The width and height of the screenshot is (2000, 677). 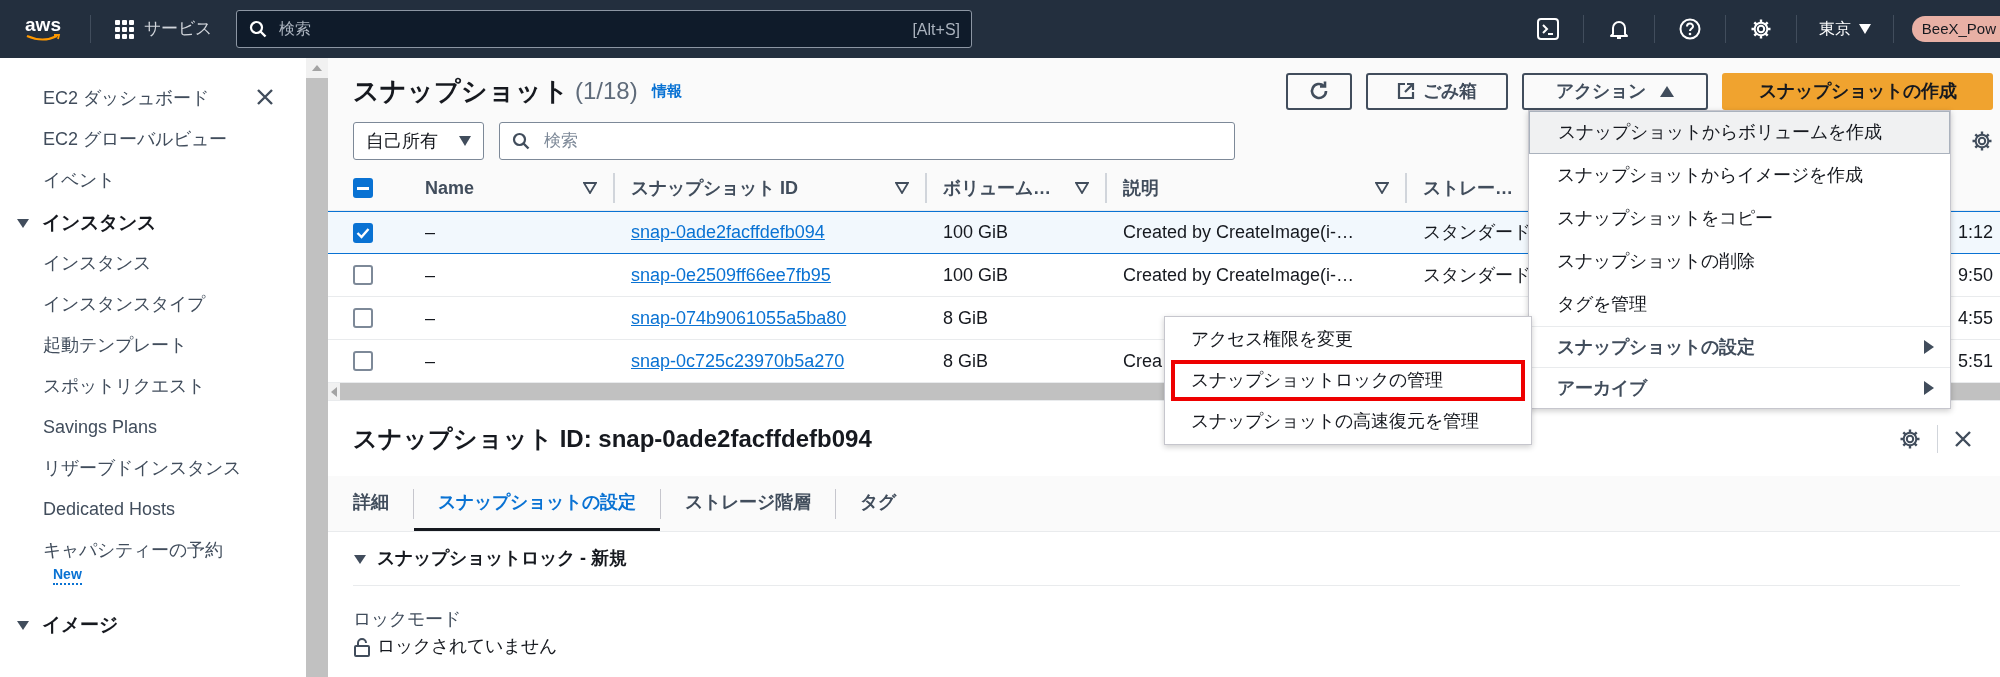 What do you see at coordinates (334, 391) in the screenshot?
I see `scroll-left-icon` at bounding box center [334, 391].